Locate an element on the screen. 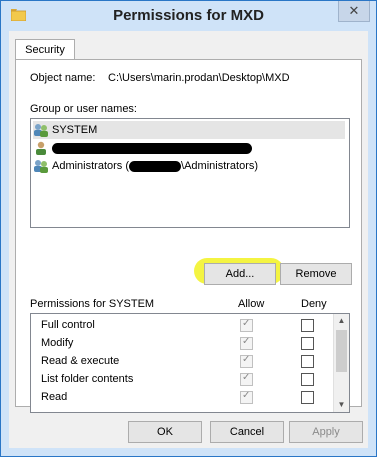  remove-button: Remove is located at coordinates (316, 274).